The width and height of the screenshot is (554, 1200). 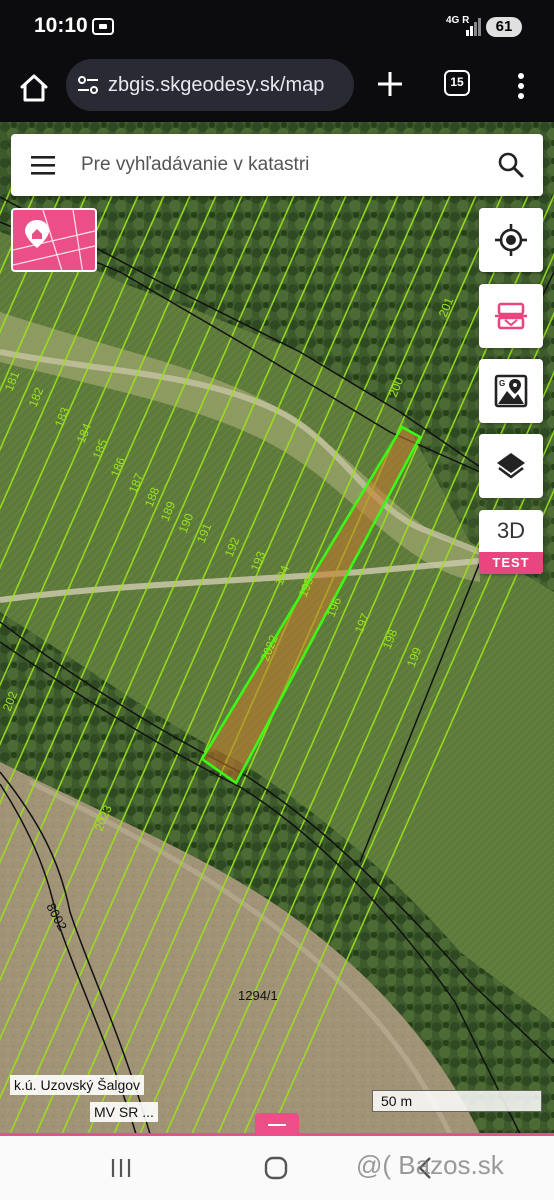 I want to click on layers-icon, so click(x=511, y=466).